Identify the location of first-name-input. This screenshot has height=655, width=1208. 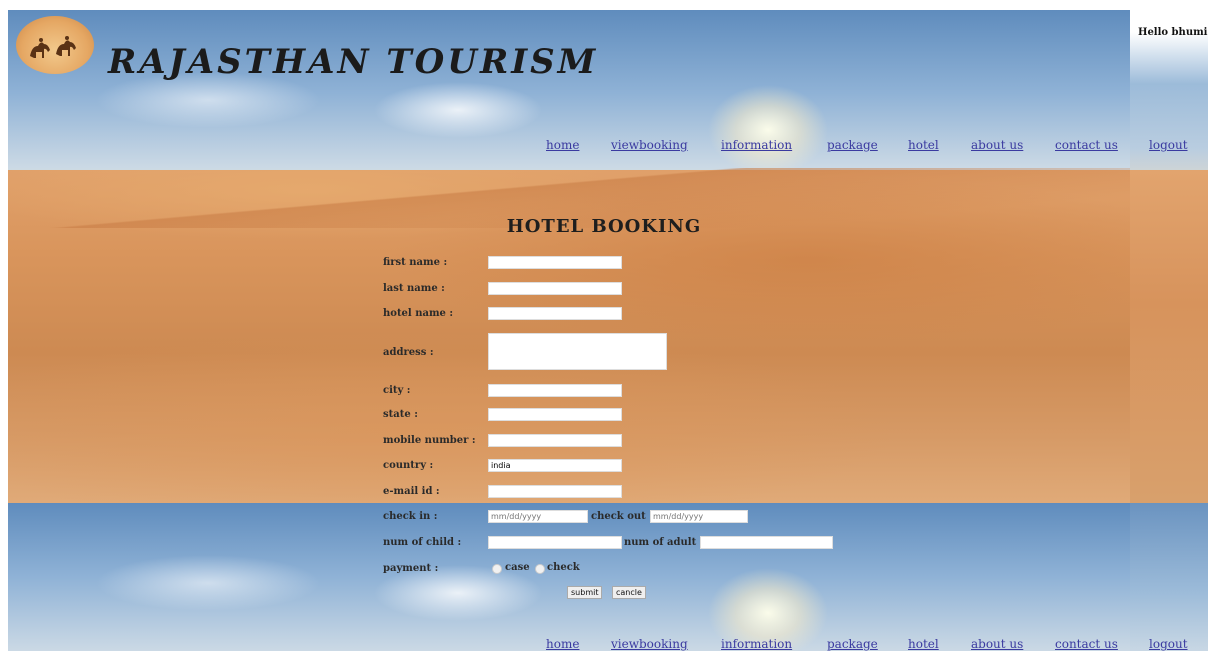
(555, 262).